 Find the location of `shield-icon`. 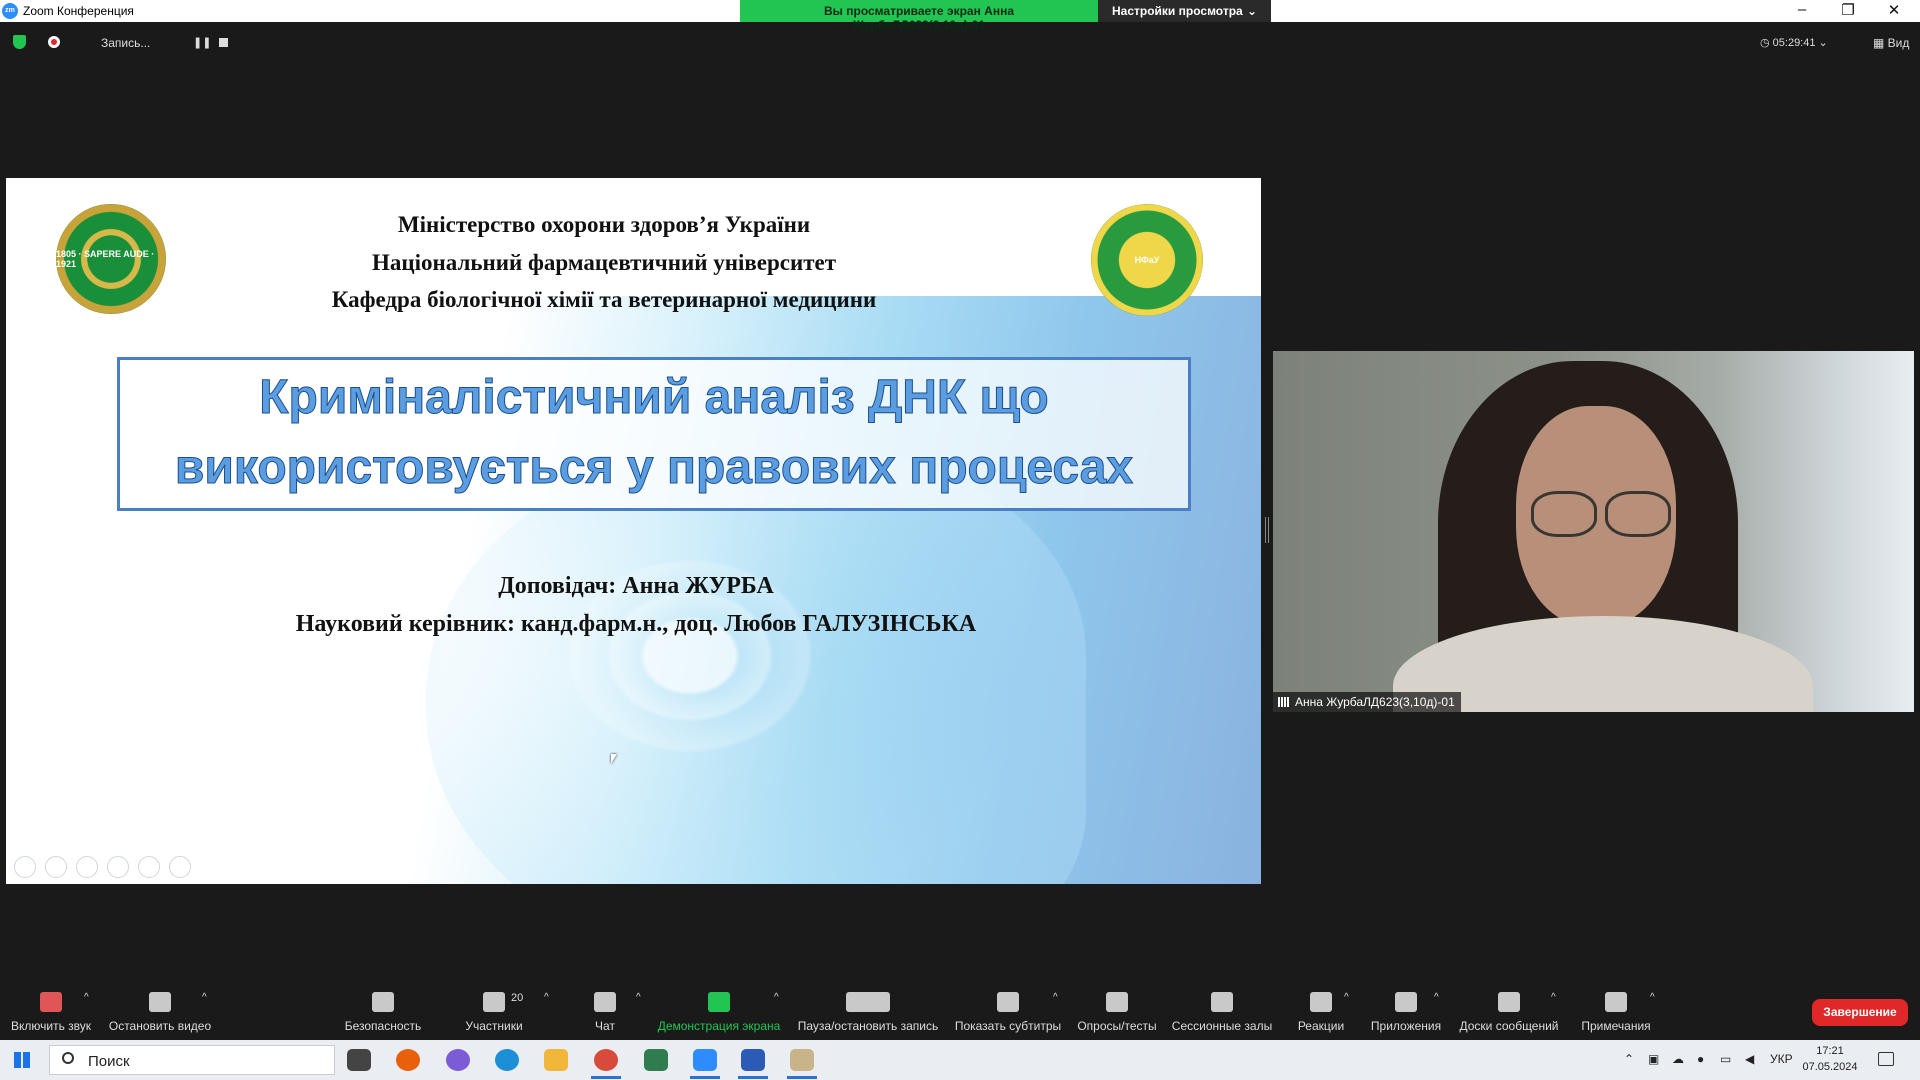

shield-icon is located at coordinates (383, 1002).